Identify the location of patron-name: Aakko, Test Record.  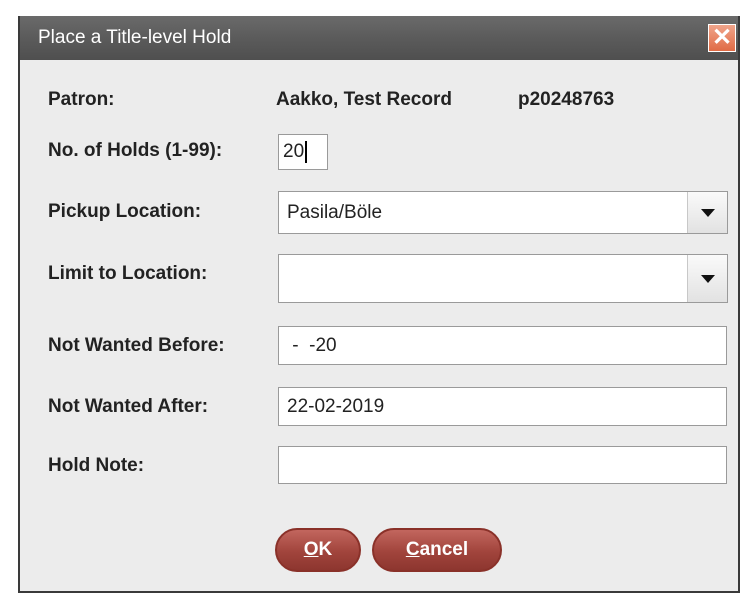
(364, 99).